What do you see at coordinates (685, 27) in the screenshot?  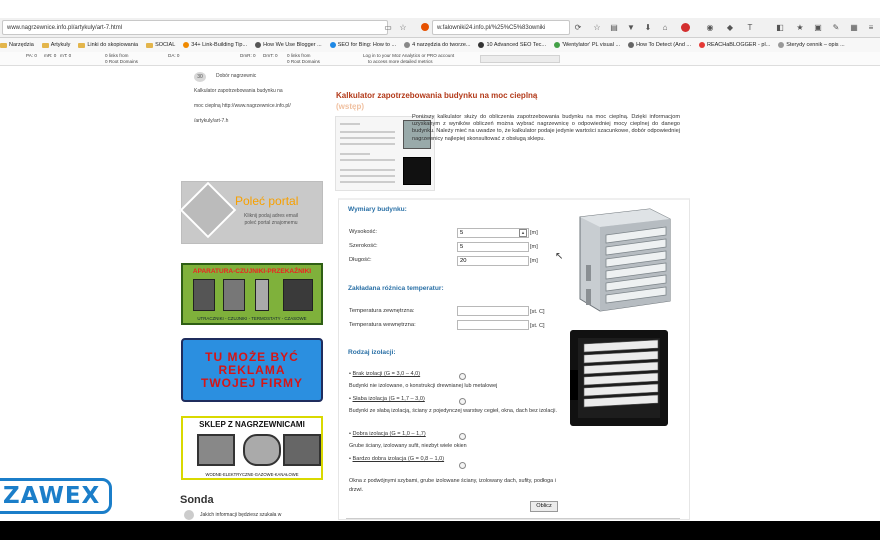 I see `adblock-icon` at bounding box center [685, 27].